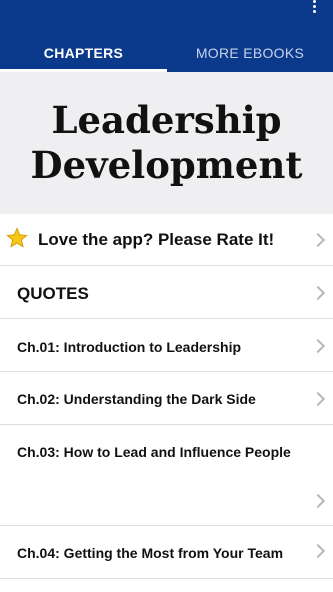 This screenshot has width=333, height=592. What do you see at coordinates (83, 53) in the screenshot?
I see `tab-chapters: CHAPTERS` at bounding box center [83, 53].